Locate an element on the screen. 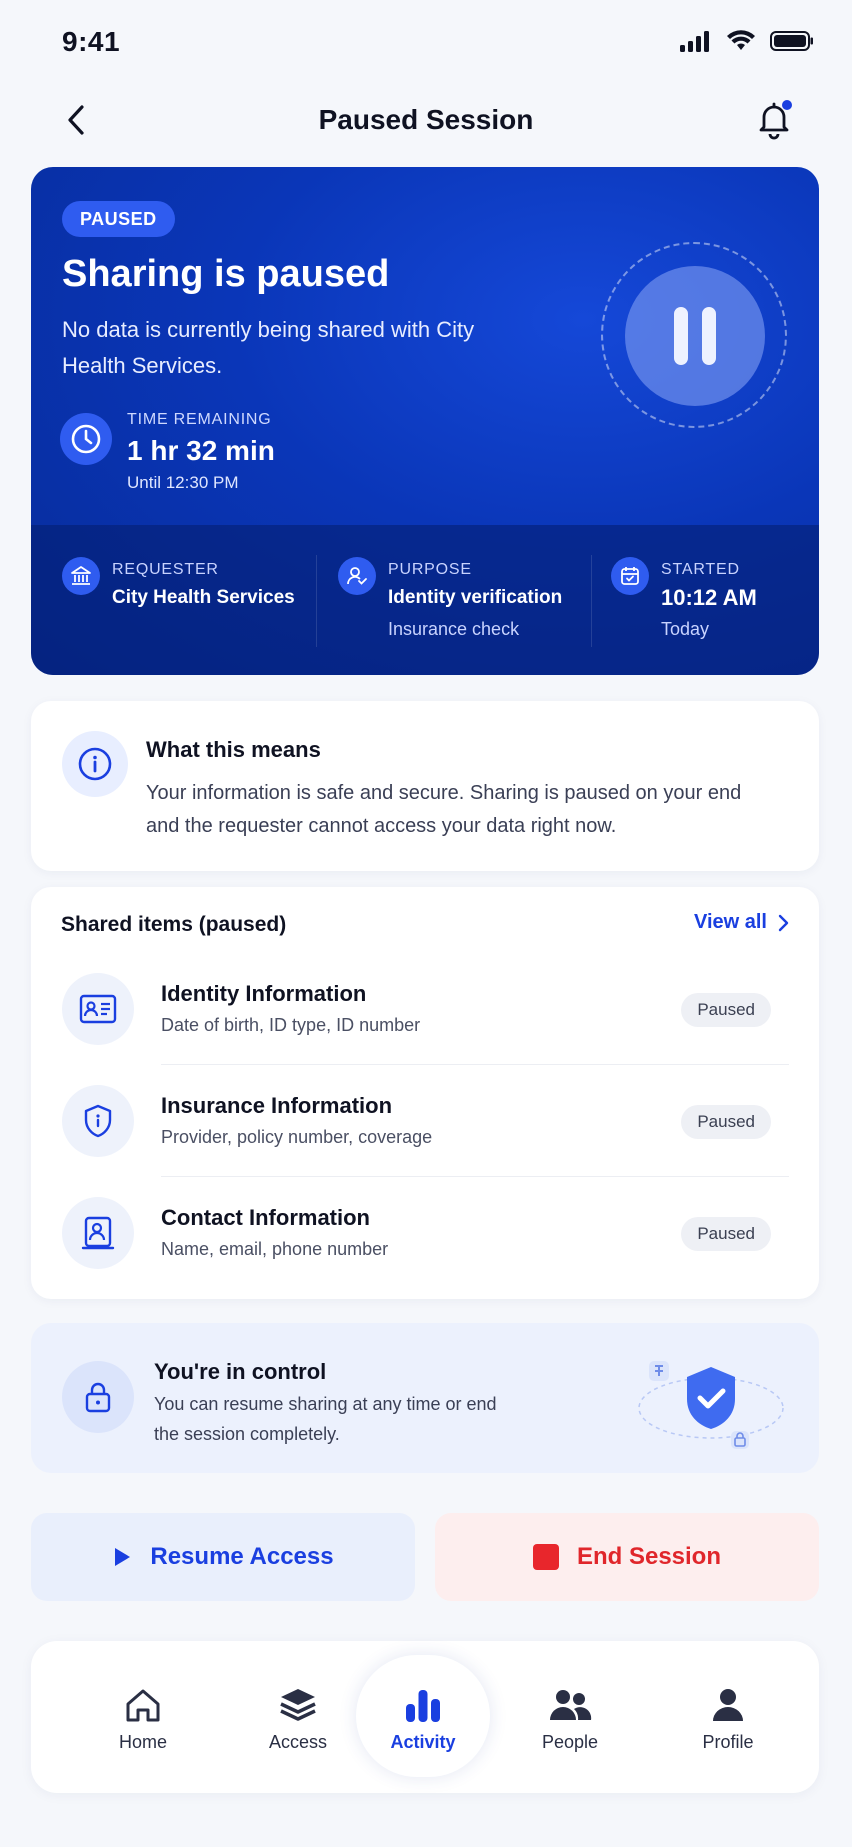 The width and height of the screenshot is (852, 1847). home-icon is located at coordinates (143, 1705).